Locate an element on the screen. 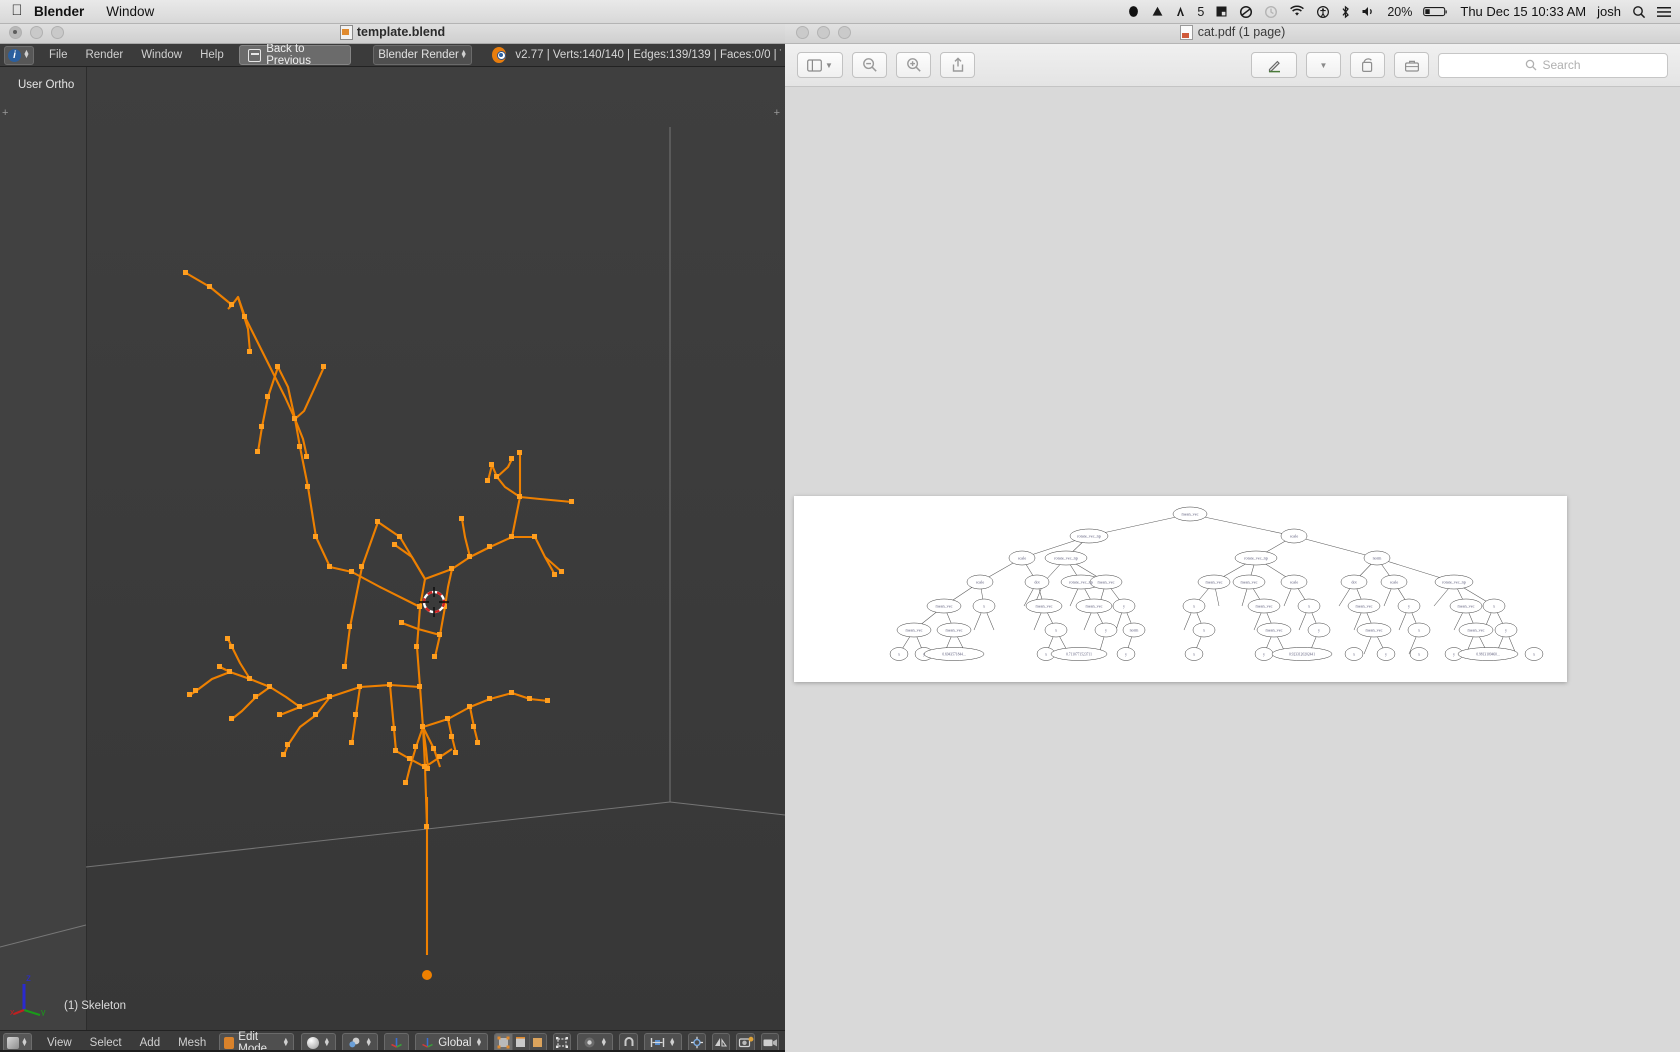 This screenshot has width=1680, height=1052. interaction-mode-selector: Edit Mode ▲ ▼ is located at coordinates (257, 1040).